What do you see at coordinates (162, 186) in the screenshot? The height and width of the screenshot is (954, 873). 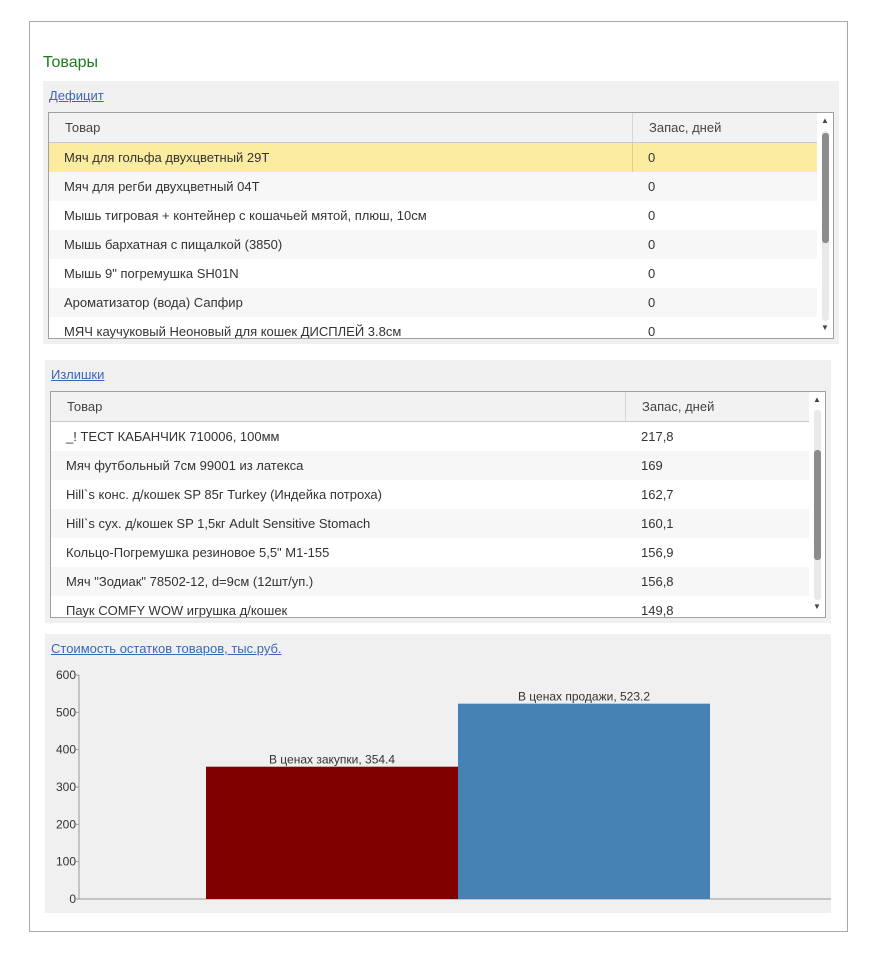 I see `product-cell: Мяч для регби двухцветный 04Т` at bounding box center [162, 186].